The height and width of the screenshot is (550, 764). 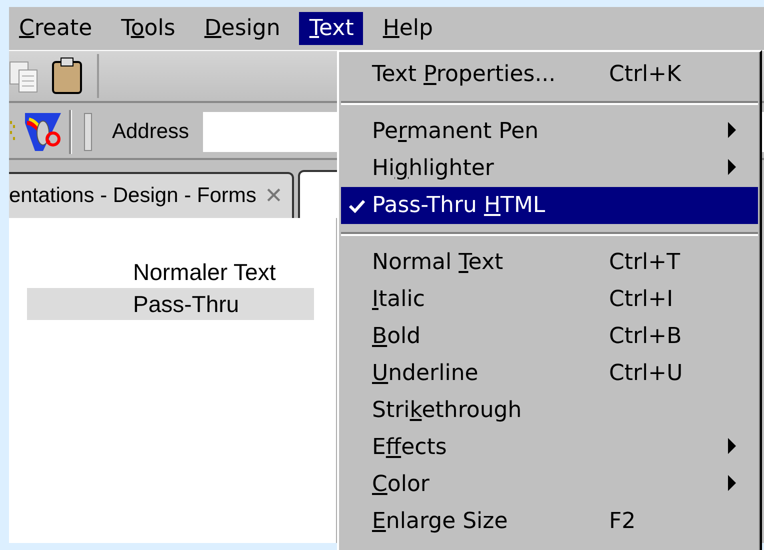 I want to click on menu-item: Strikethrough, so click(x=549, y=410).